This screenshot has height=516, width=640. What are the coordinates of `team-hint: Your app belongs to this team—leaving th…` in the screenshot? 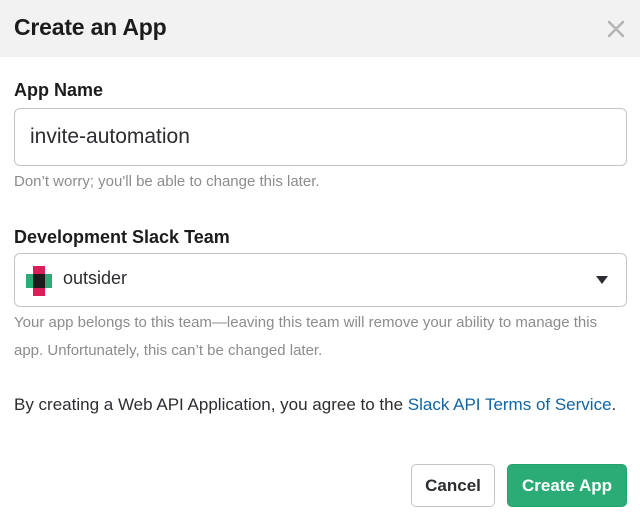 It's located at (306, 336).